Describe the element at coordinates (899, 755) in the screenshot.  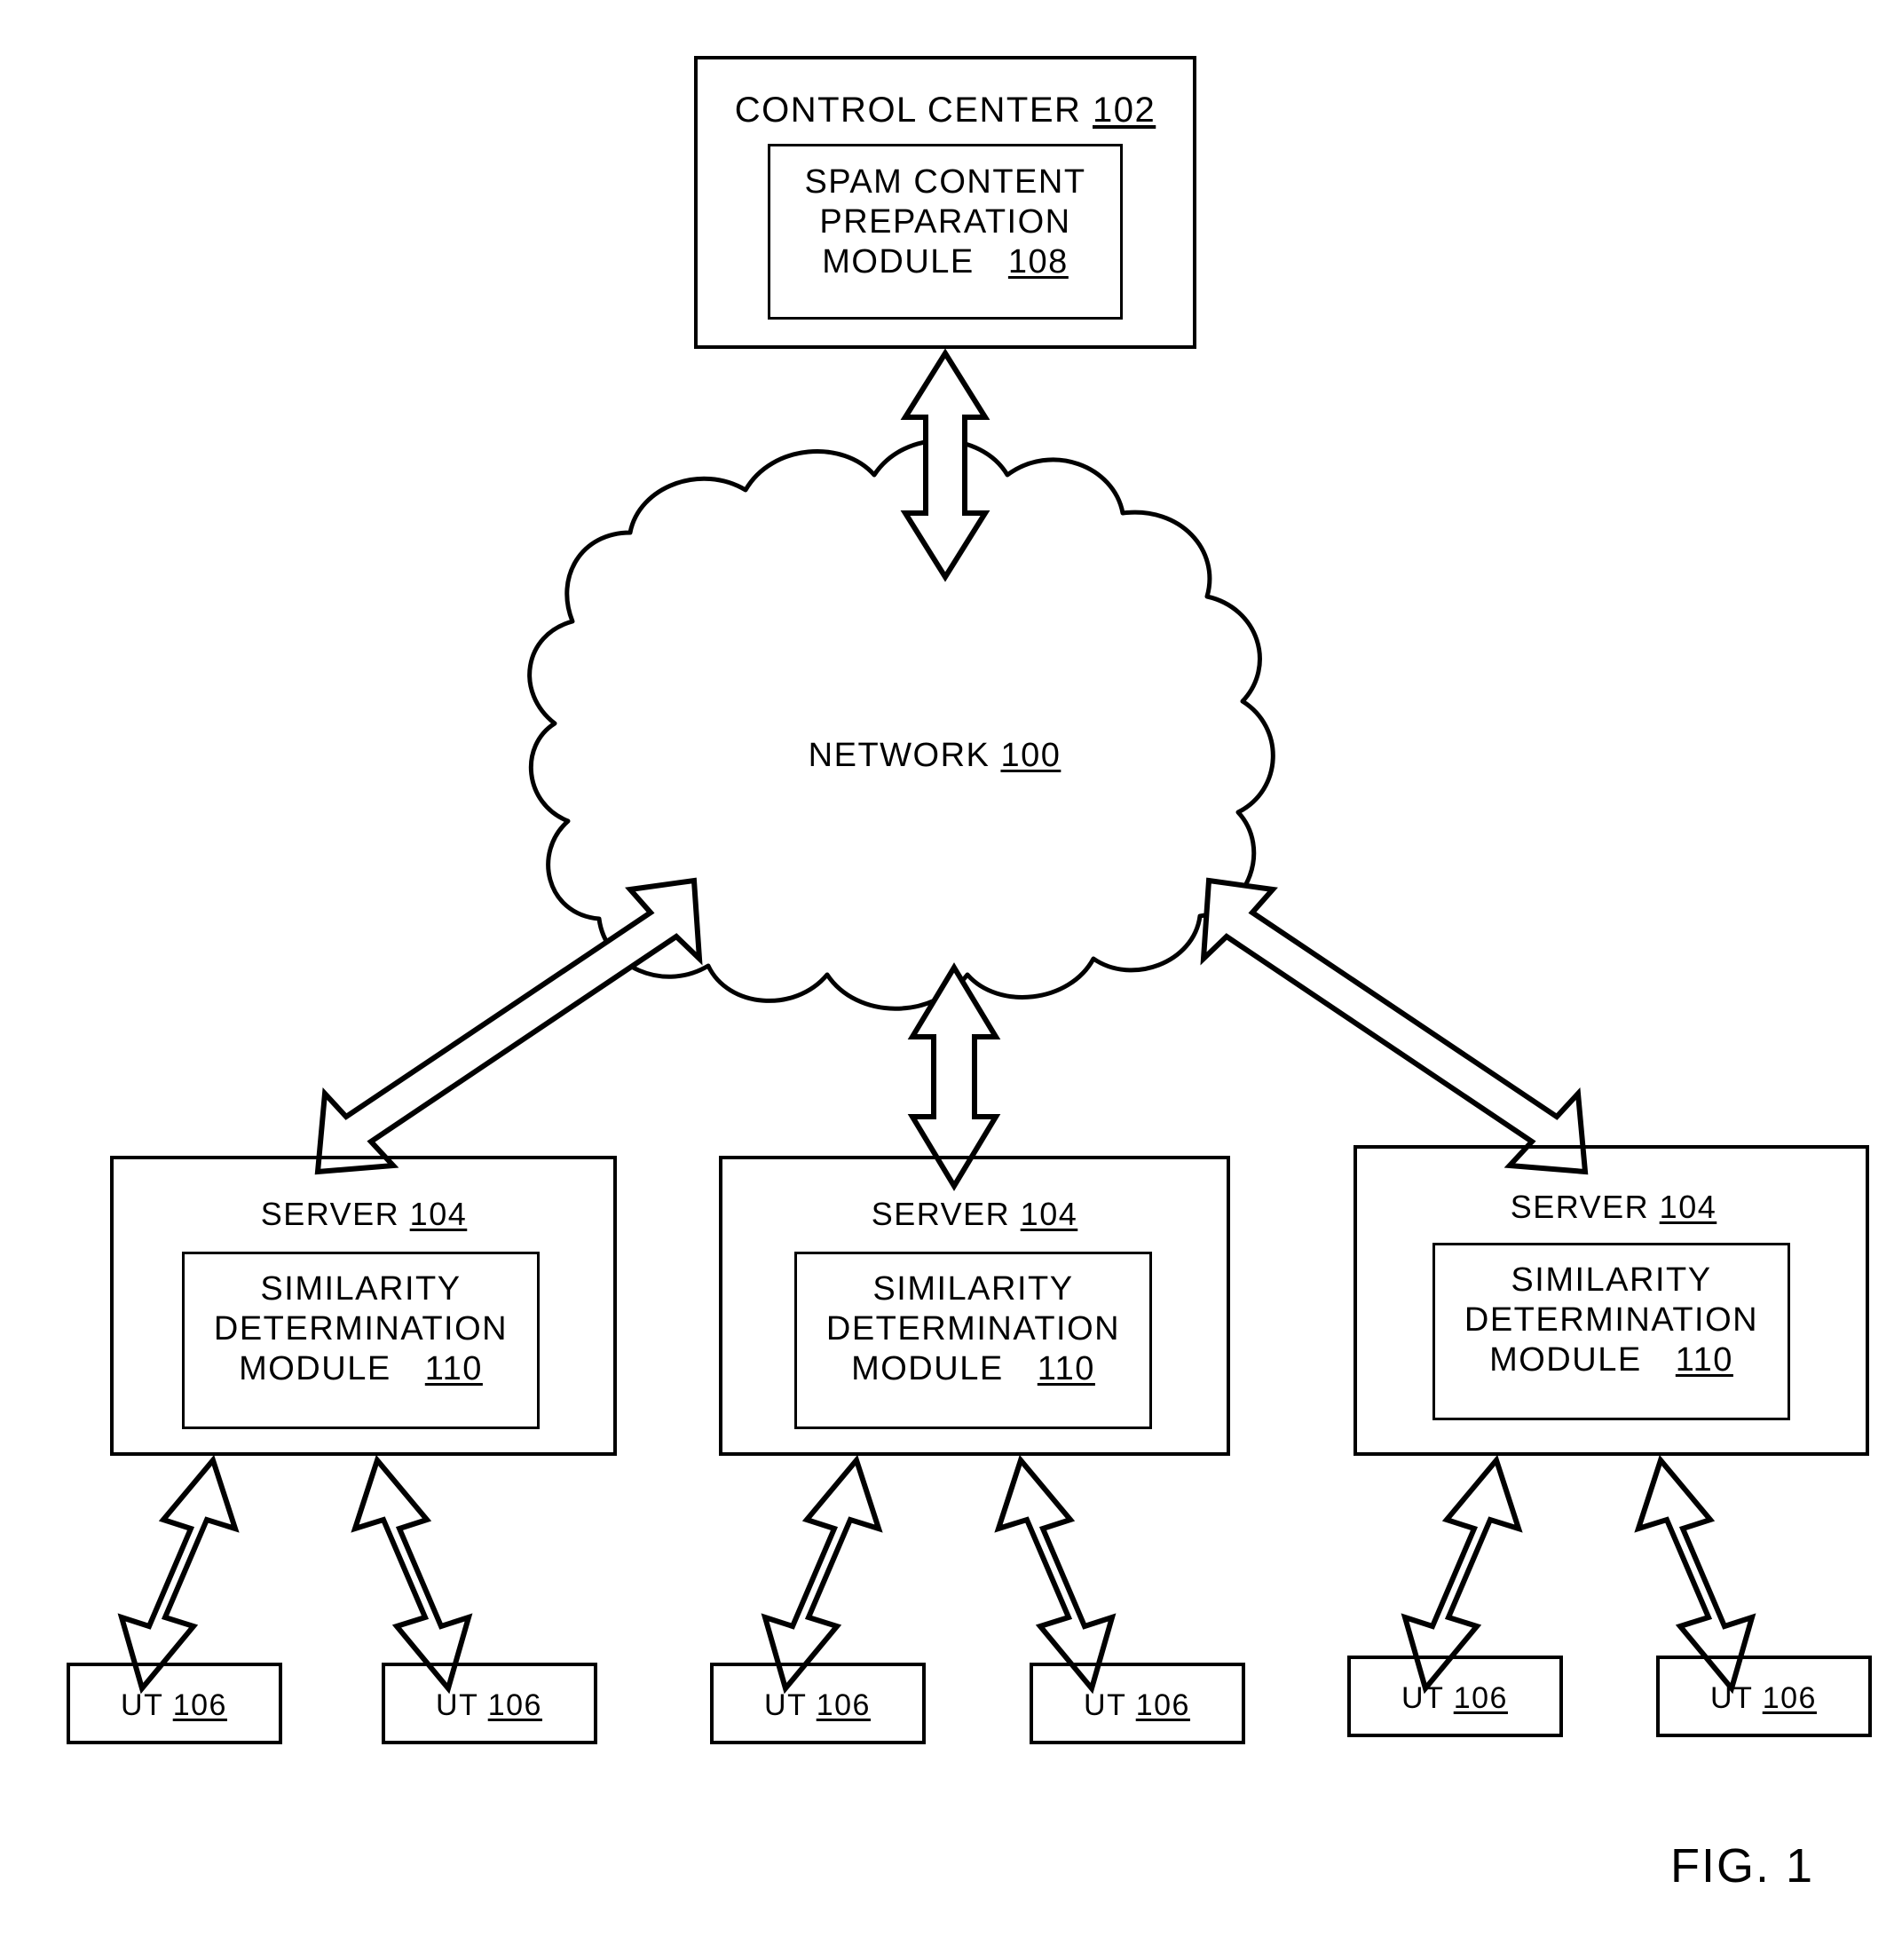
I see `network-title-text: NETWORK` at that location.